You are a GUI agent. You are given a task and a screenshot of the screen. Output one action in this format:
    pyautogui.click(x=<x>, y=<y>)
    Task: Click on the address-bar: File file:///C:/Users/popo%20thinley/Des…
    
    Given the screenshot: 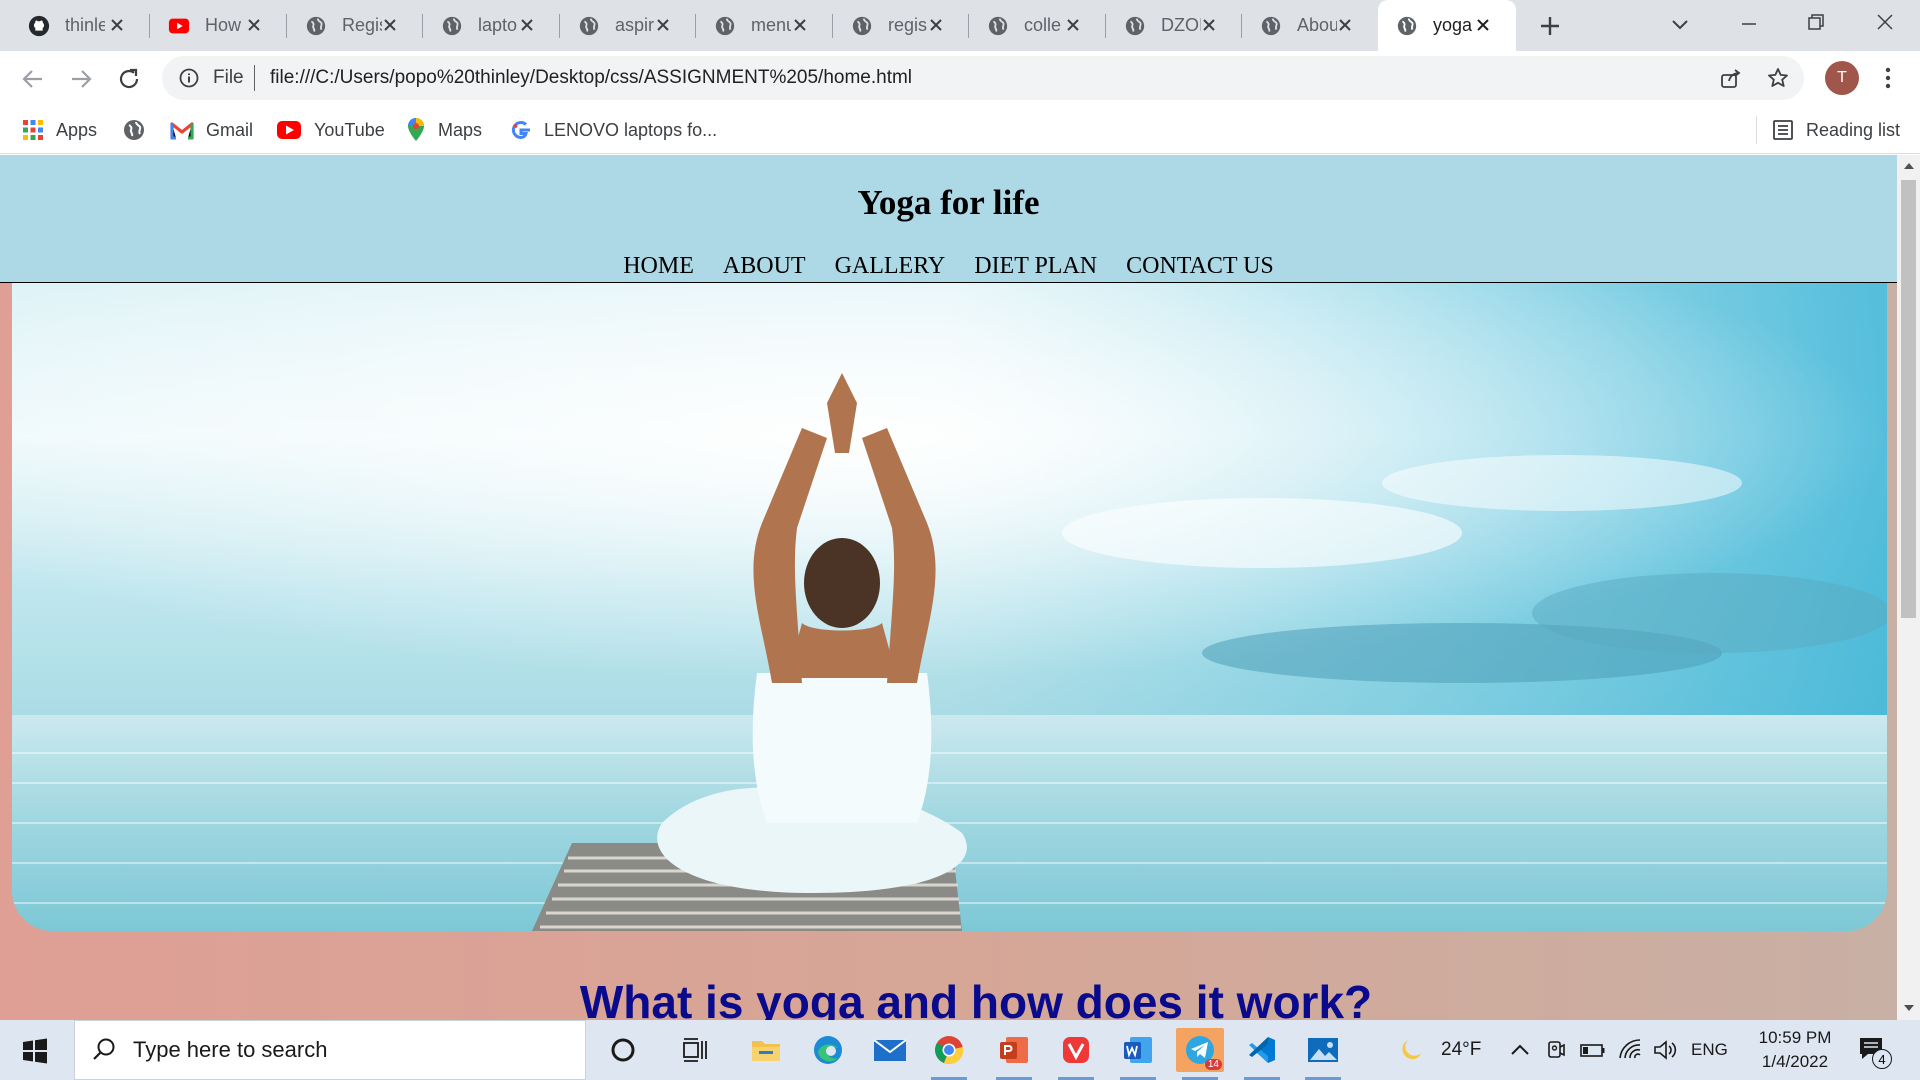 What is the action you would take?
    pyautogui.click(x=983, y=78)
    